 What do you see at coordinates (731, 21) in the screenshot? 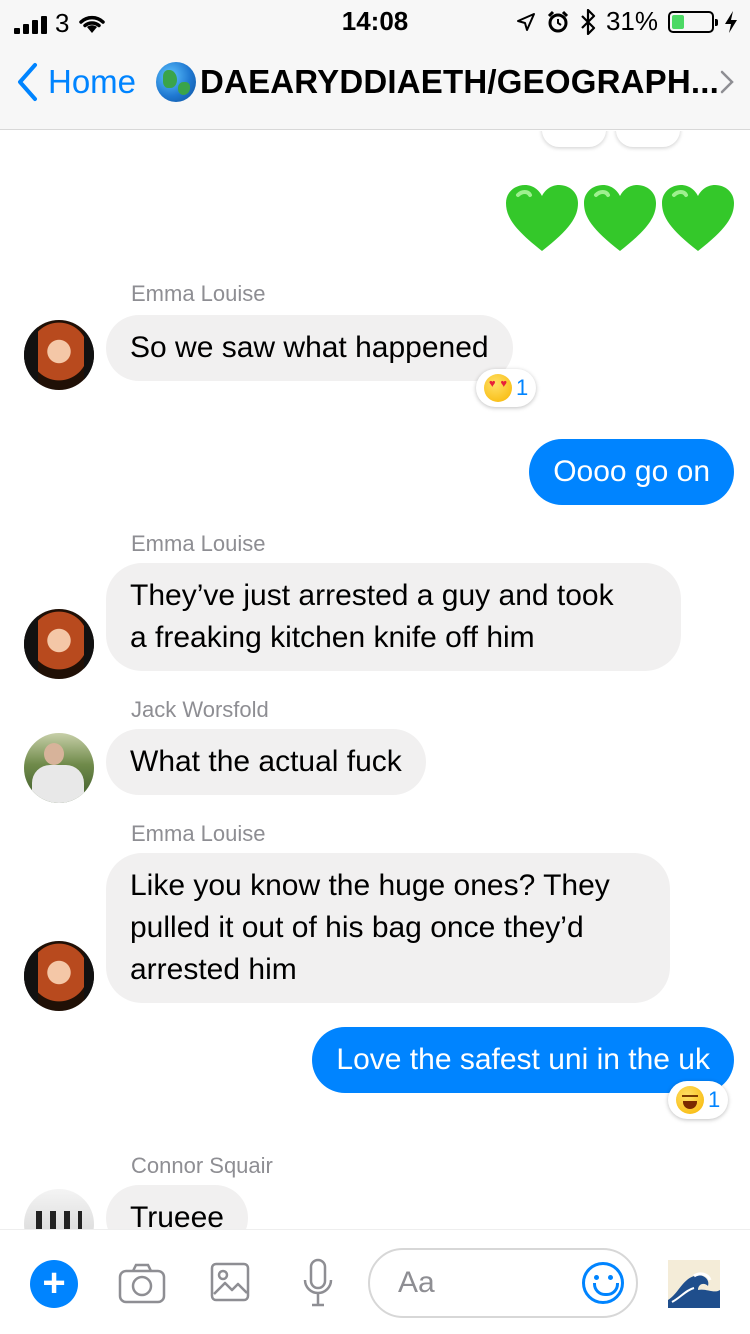
I see `charging-bolt-icon` at bounding box center [731, 21].